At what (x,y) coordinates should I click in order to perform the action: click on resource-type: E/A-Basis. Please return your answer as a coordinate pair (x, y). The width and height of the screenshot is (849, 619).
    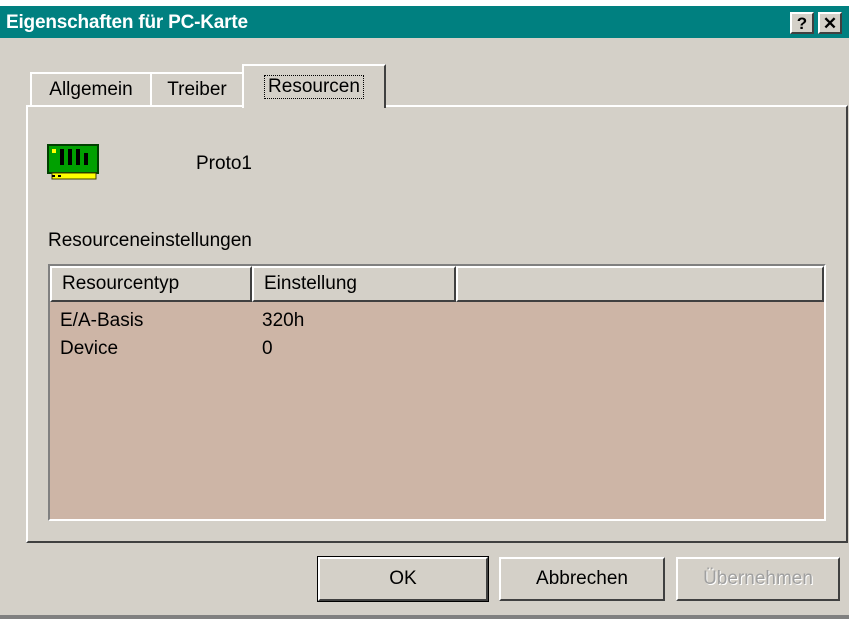
    Looking at the image, I should click on (102, 320).